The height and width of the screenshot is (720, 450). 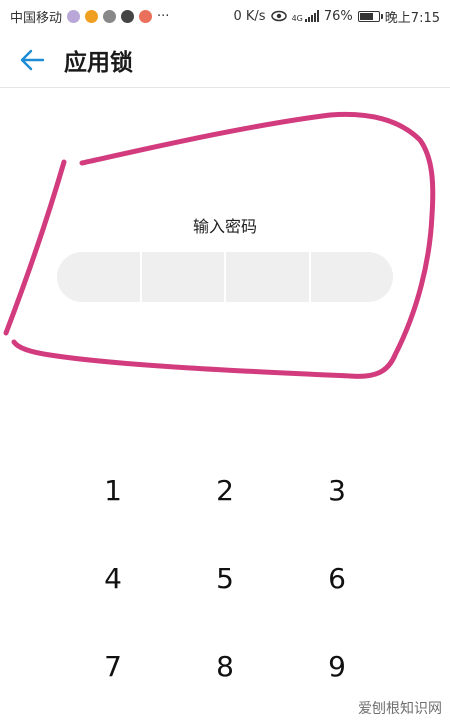 What do you see at coordinates (249, 16) in the screenshot?
I see `net-speed: 0 K/s` at bounding box center [249, 16].